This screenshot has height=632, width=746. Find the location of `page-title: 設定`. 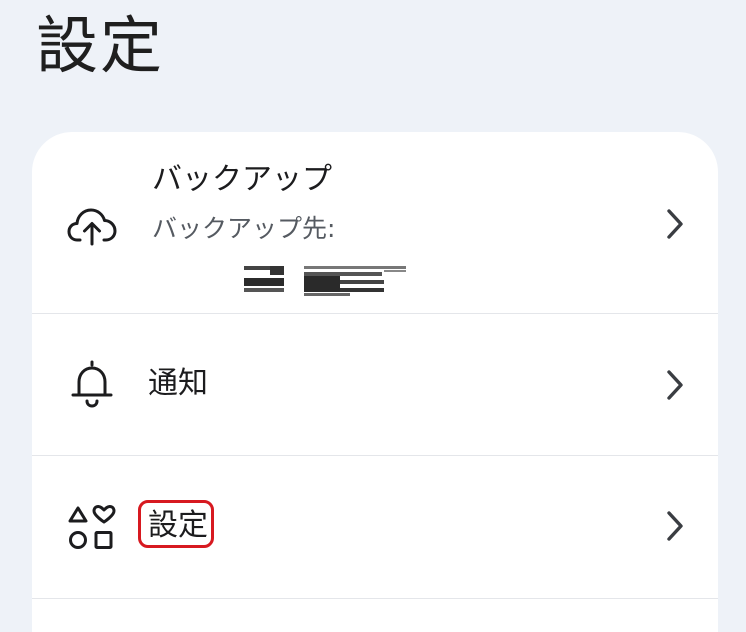

page-title: 設定 is located at coordinates (100, 45).